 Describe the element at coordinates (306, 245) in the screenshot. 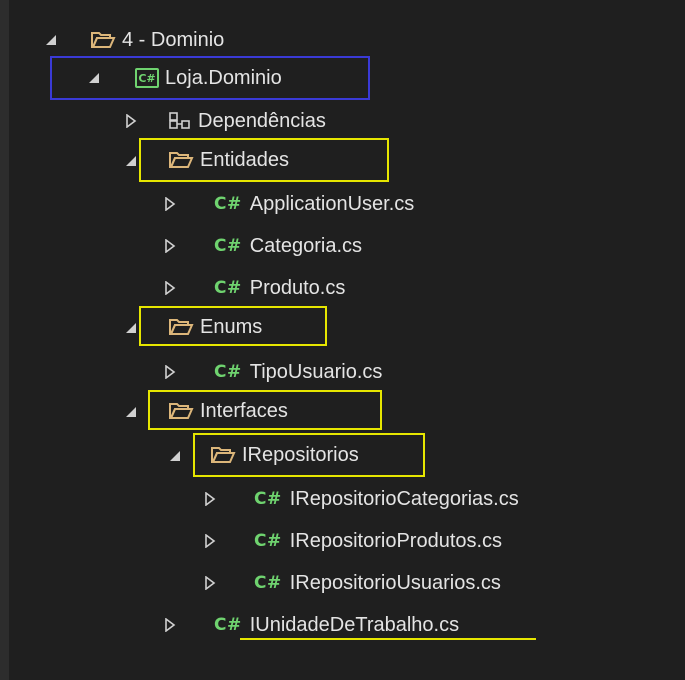

I see `file-label: Categoria.cs` at that location.